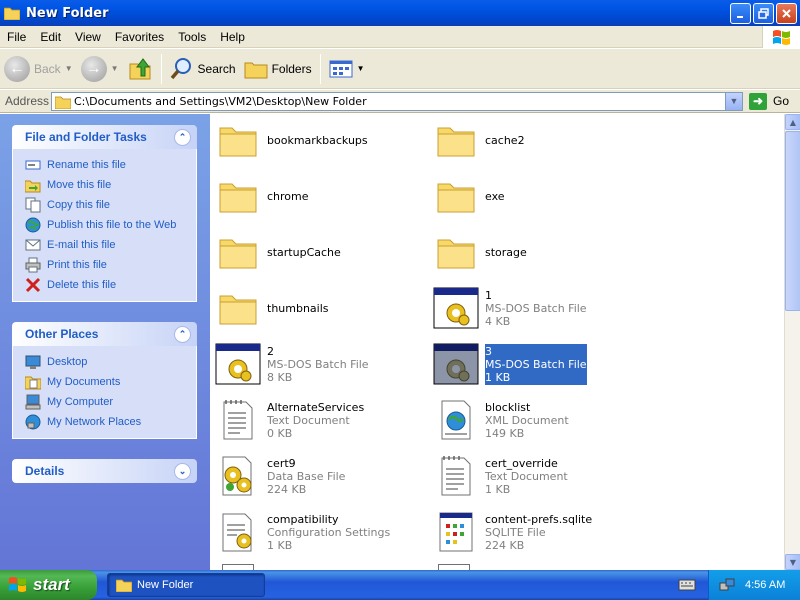 Image resolution: width=800 pixels, height=600 pixels. What do you see at coordinates (542, 140) in the screenshot?
I see `file-item: cache2` at bounding box center [542, 140].